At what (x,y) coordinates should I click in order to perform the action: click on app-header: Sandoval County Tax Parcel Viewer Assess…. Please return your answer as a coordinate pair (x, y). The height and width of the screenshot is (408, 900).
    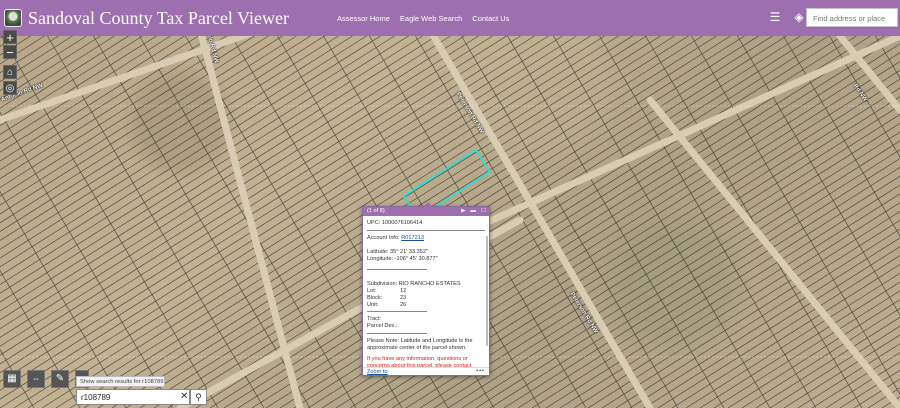
    Looking at the image, I should click on (450, 18).